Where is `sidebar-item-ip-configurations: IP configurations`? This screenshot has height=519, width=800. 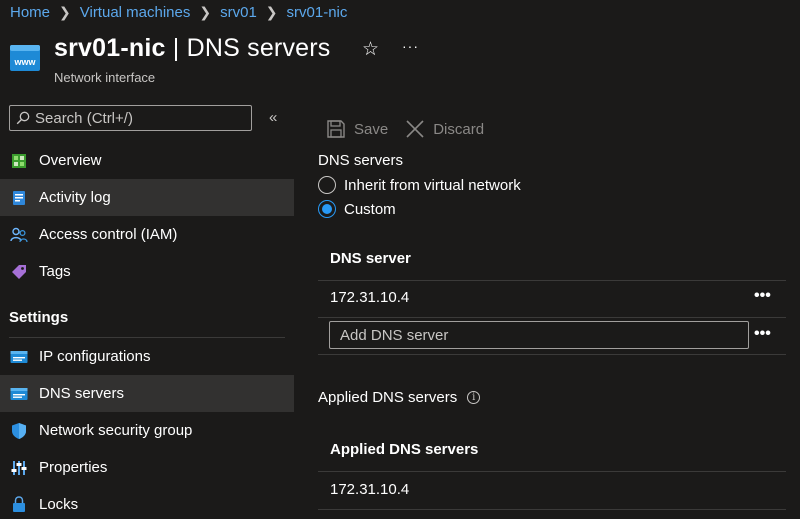 sidebar-item-ip-configurations: IP configurations is located at coordinates (147, 356).